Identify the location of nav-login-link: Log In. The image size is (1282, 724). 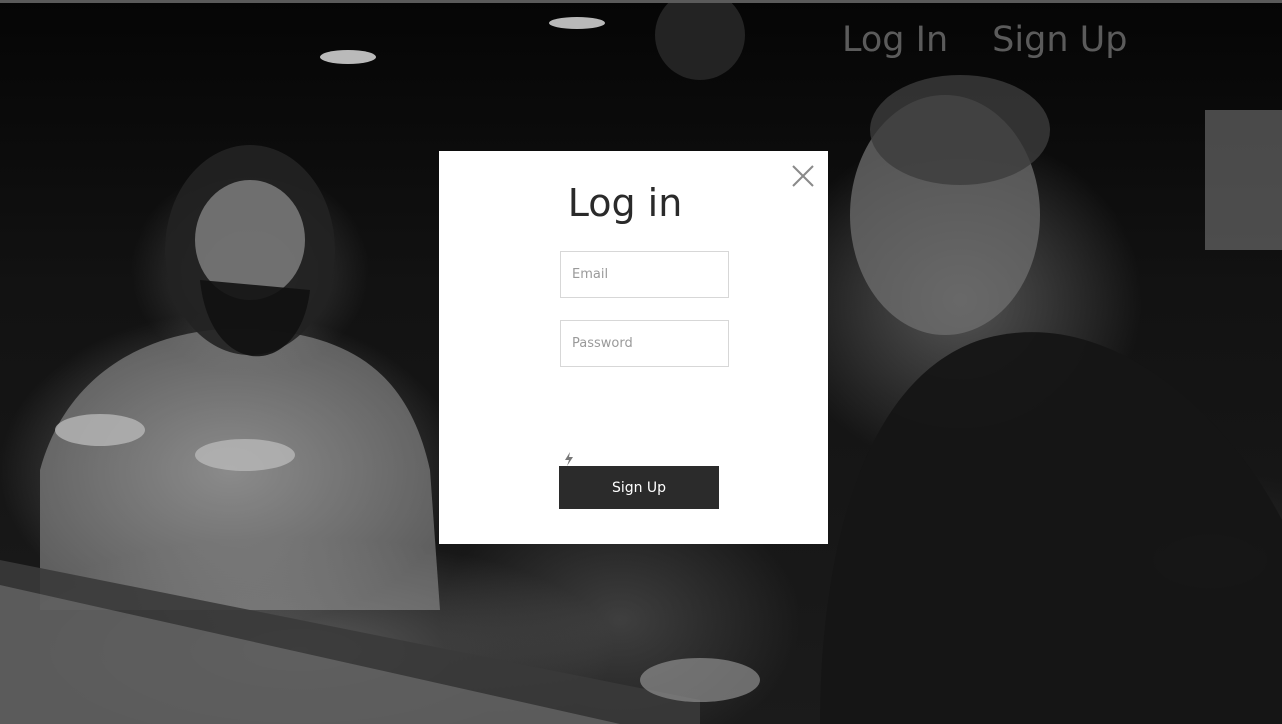
(895, 40).